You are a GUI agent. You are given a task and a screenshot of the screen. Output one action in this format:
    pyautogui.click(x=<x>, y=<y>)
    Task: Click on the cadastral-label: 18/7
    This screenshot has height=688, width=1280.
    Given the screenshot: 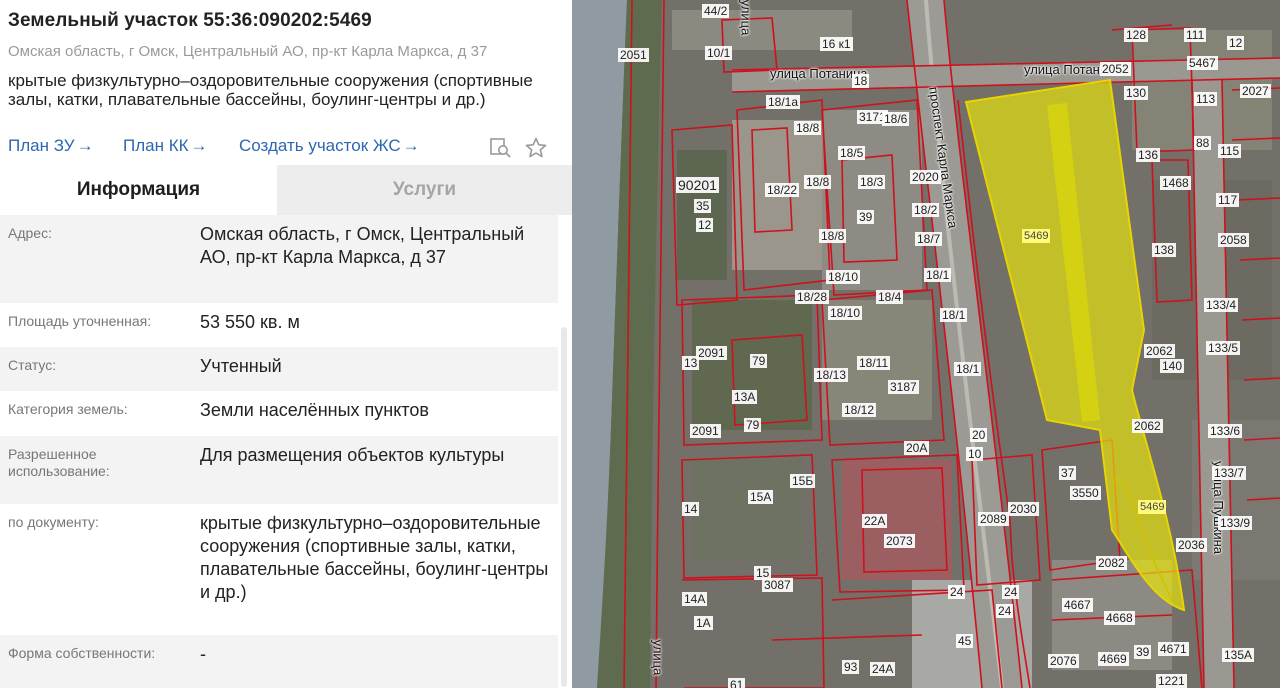 What is the action you would take?
    pyautogui.click(x=929, y=239)
    